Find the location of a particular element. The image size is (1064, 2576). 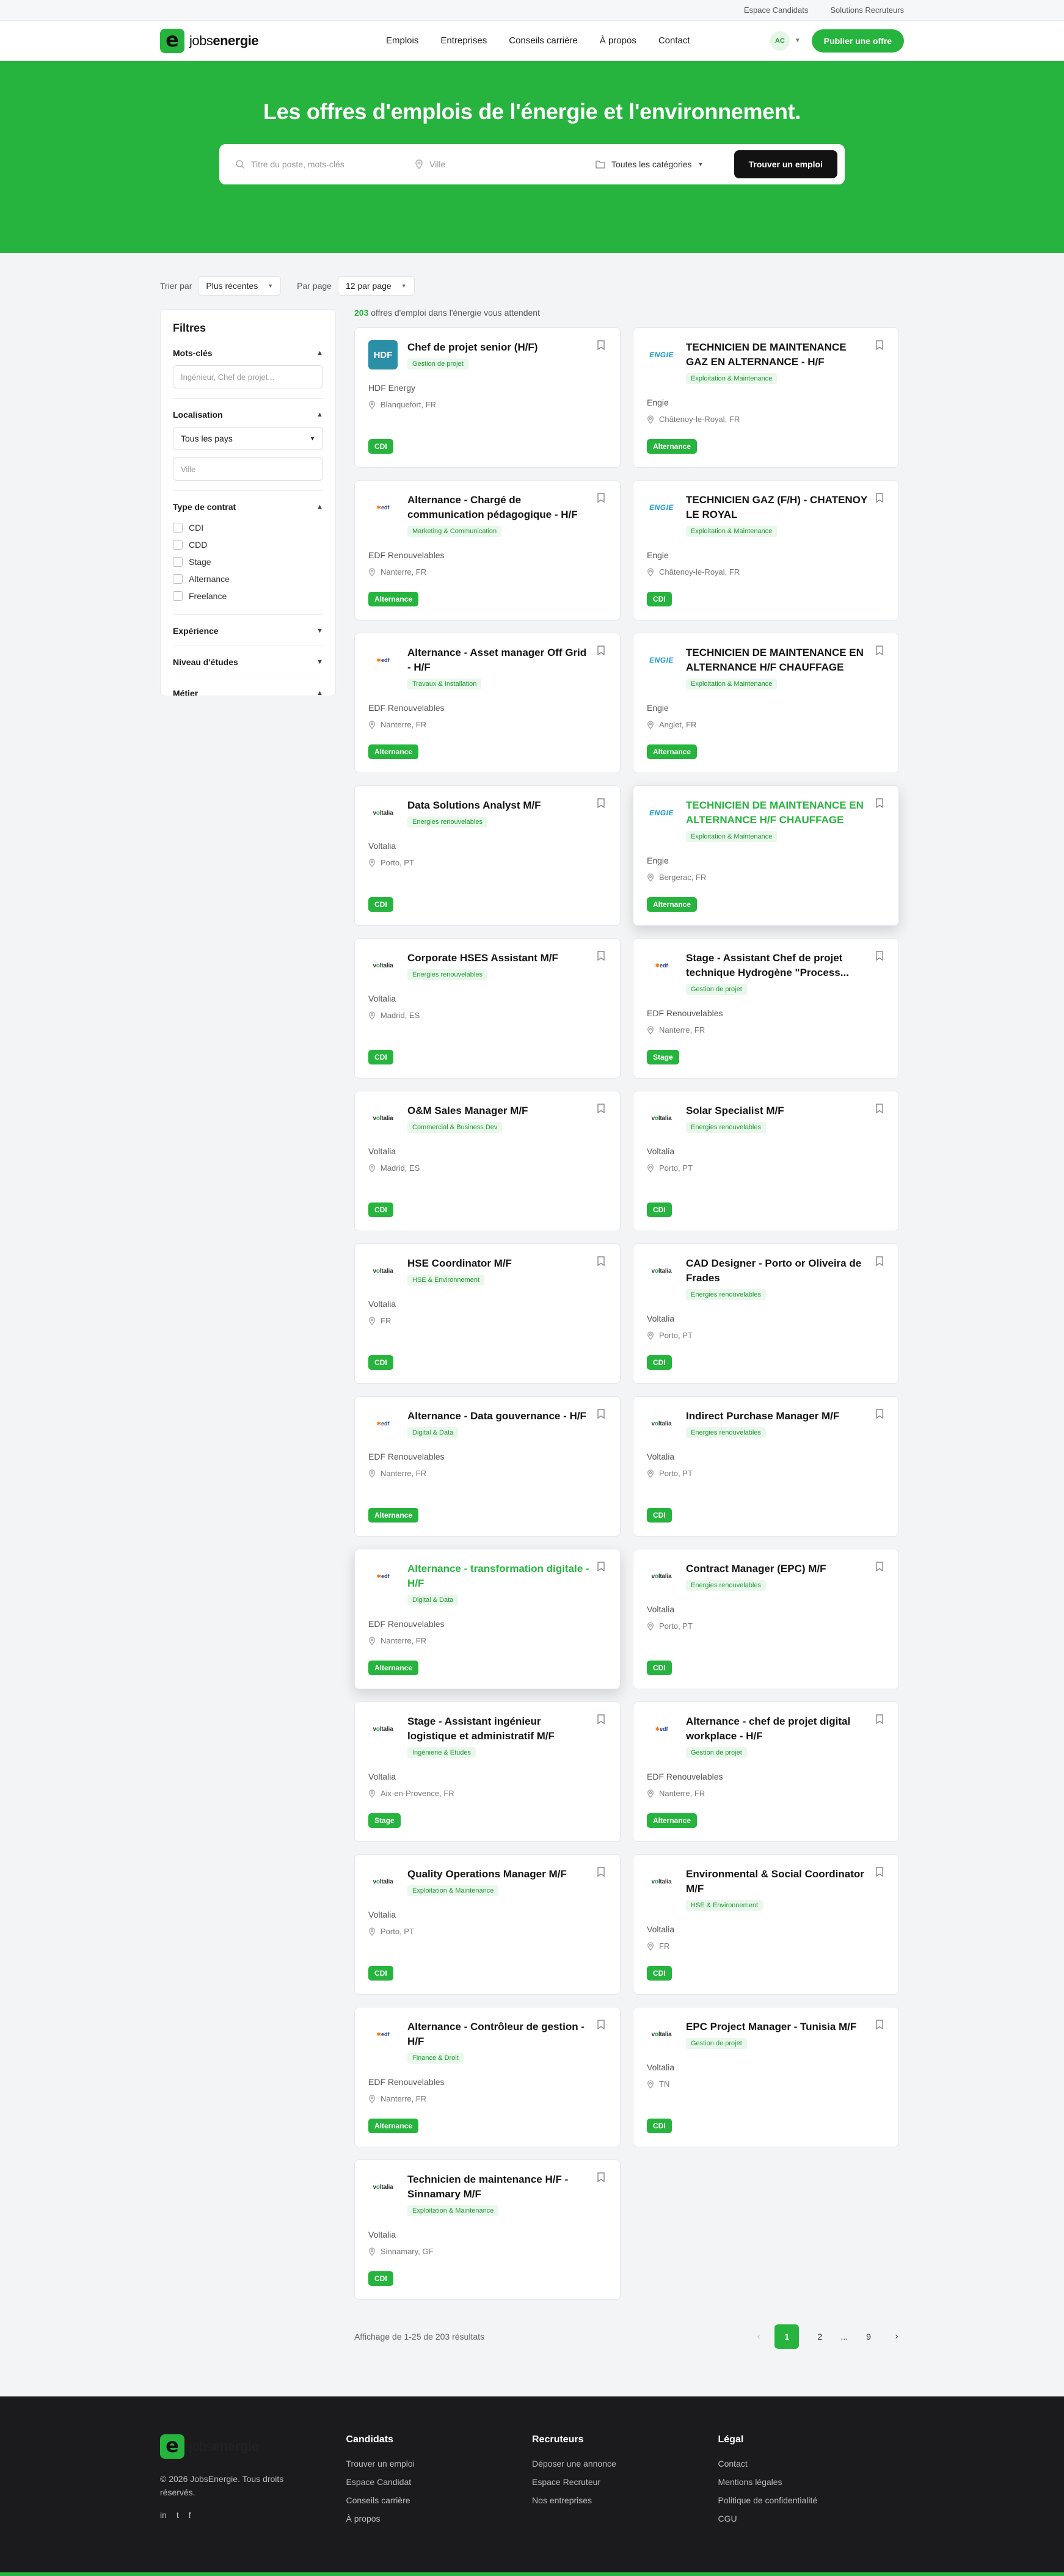

facebook-icon: f is located at coordinates (190, 2515).